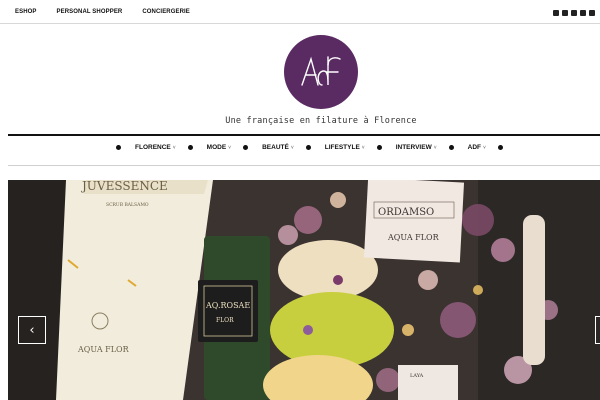  Describe the element at coordinates (597, 330) in the screenshot. I see `slider-next-button: ›` at that location.